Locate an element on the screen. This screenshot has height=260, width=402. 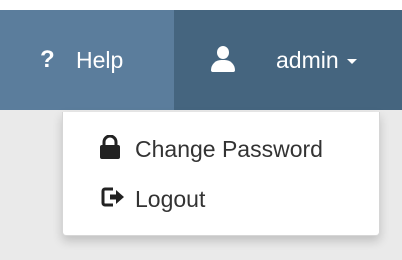
help-label: Help is located at coordinates (100, 59).